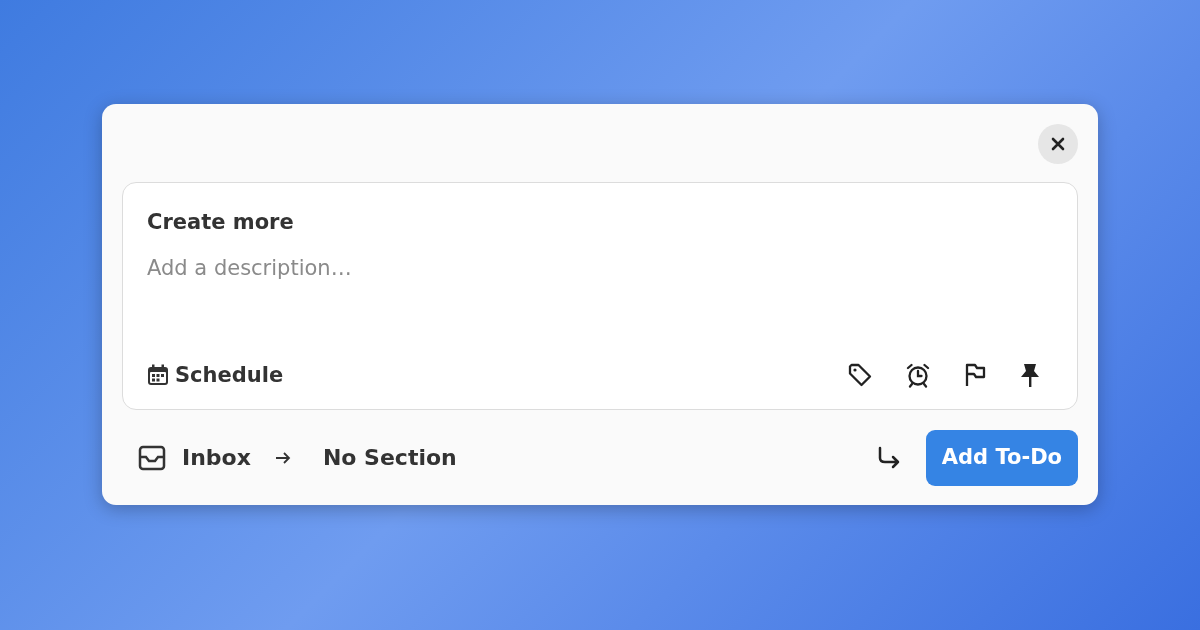 The width and height of the screenshot is (1200, 630). Describe the element at coordinates (282, 457) in the screenshot. I see `arrow-right-icon` at that location.